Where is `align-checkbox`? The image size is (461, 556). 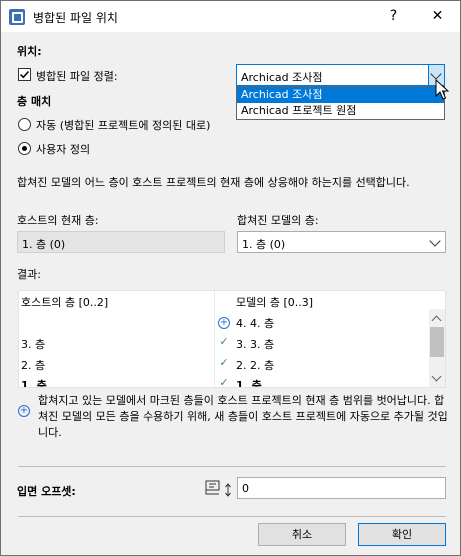 align-checkbox is located at coordinates (24, 74).